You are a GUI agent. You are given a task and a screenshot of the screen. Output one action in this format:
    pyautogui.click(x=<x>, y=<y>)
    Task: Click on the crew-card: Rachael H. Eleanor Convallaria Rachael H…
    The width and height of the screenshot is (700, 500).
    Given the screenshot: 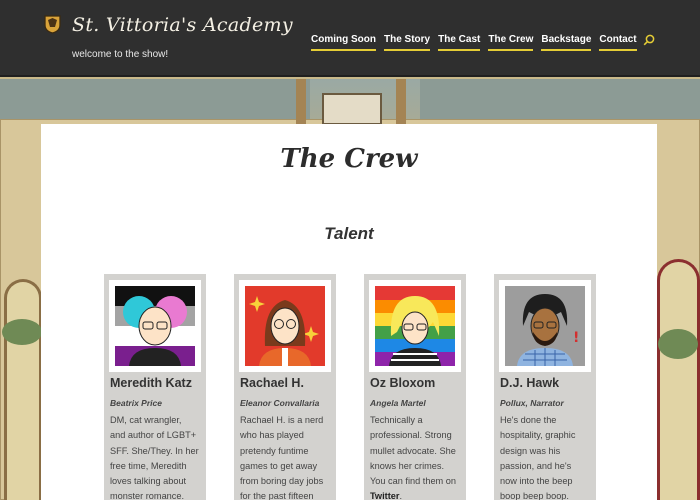 What is the action you would take?
    pyautogui.click(x=285, y=387)
    